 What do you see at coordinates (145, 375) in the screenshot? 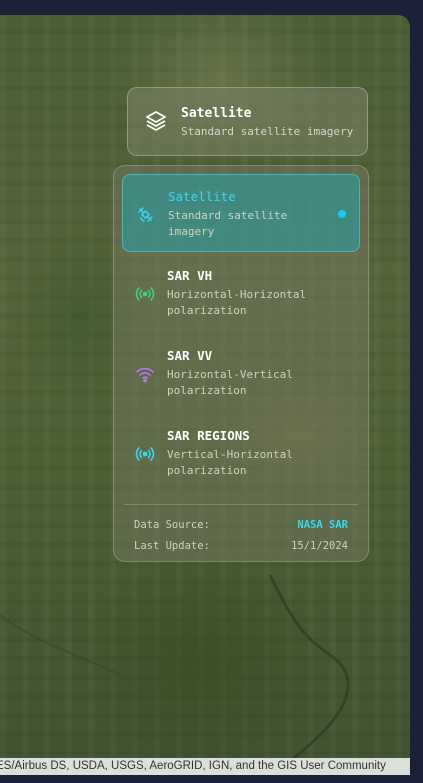
I see `wifi-icon` at bounding box center [145, 375].